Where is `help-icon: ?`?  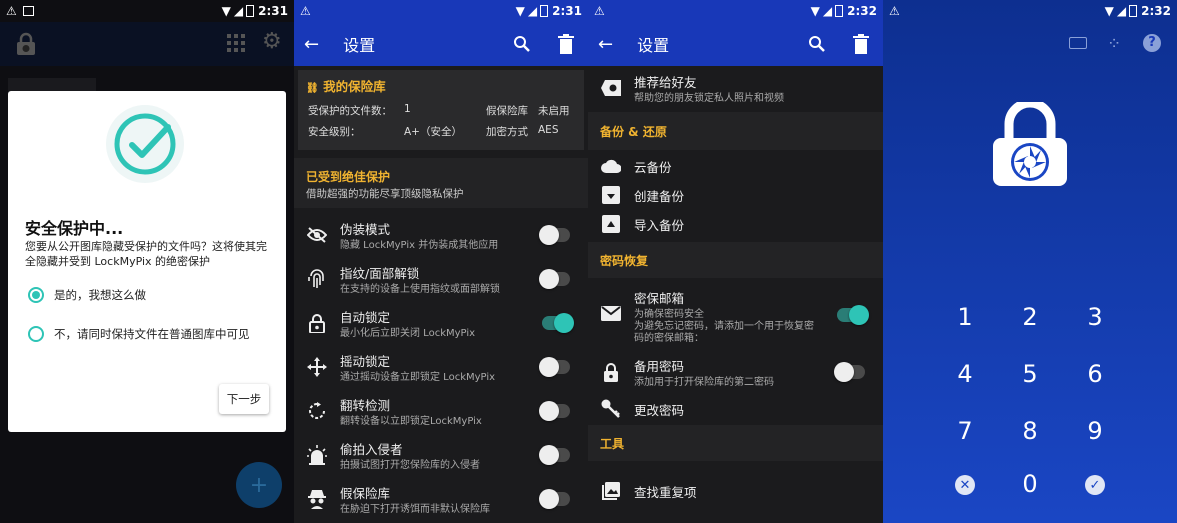 help-icon: ? is located at coordinates (1152, 43).